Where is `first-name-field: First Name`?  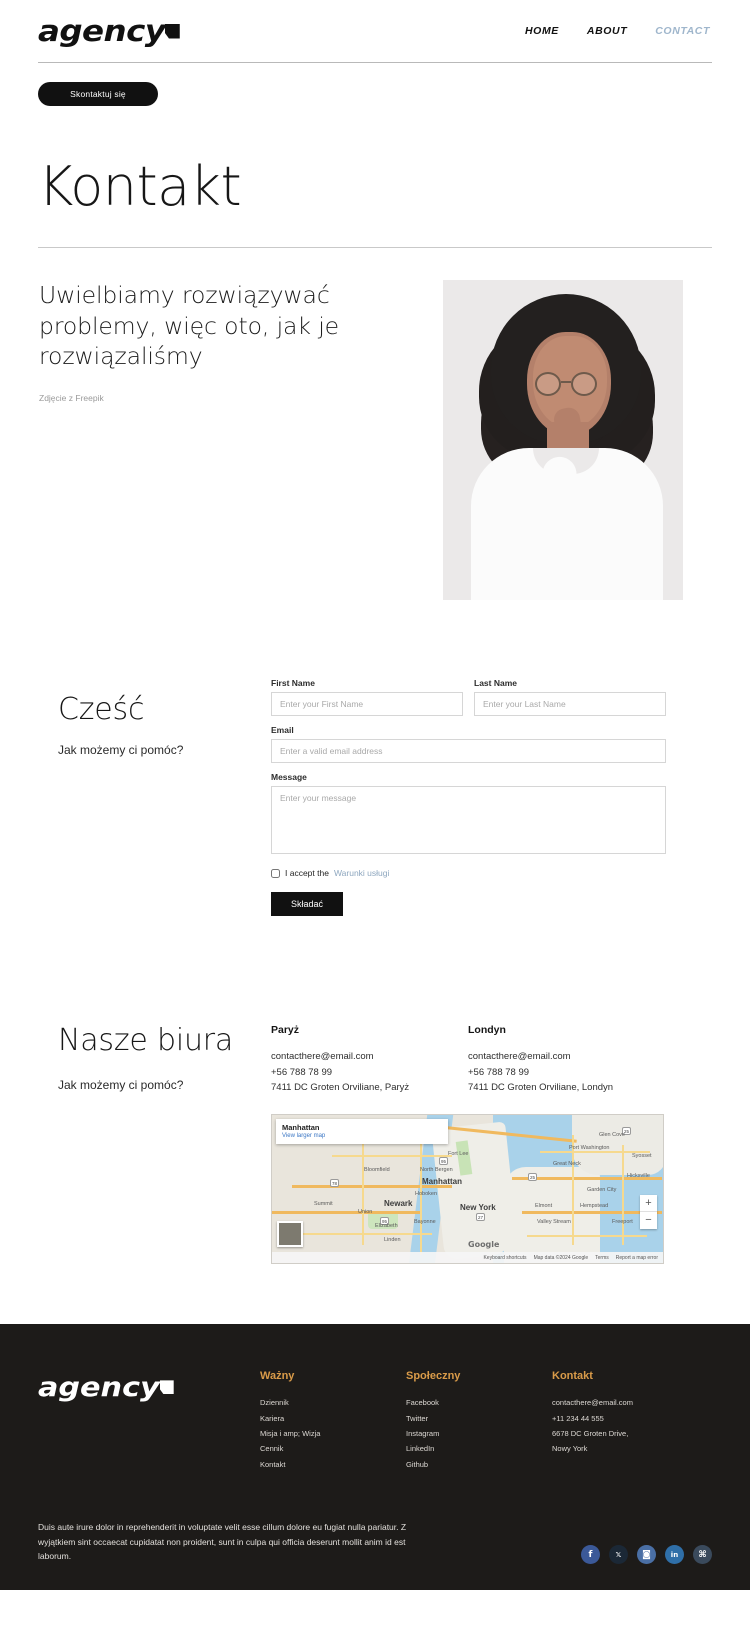
first-name-field: First Name is located at coordinates (367, 697).